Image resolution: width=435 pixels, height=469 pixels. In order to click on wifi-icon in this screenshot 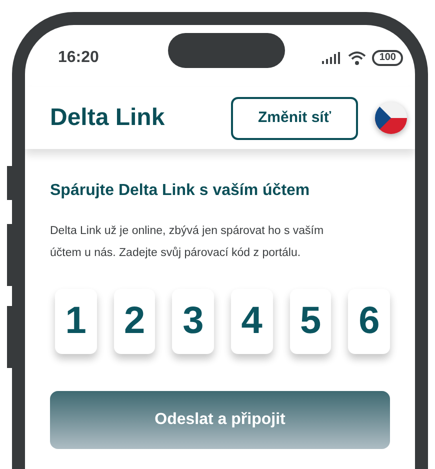, I will do `click(357, 58)`.